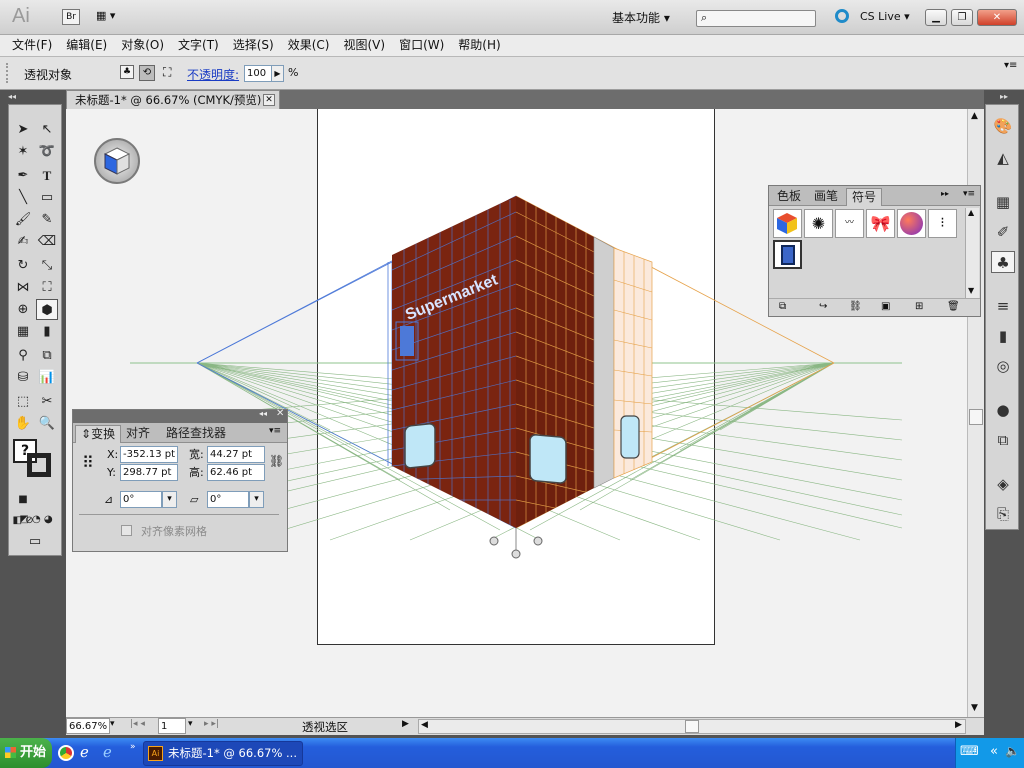  What do you see at coordinates (277, 73) in the screenshot?
I see `opacity-stepper: ▶` at bounding box center [277, 73].